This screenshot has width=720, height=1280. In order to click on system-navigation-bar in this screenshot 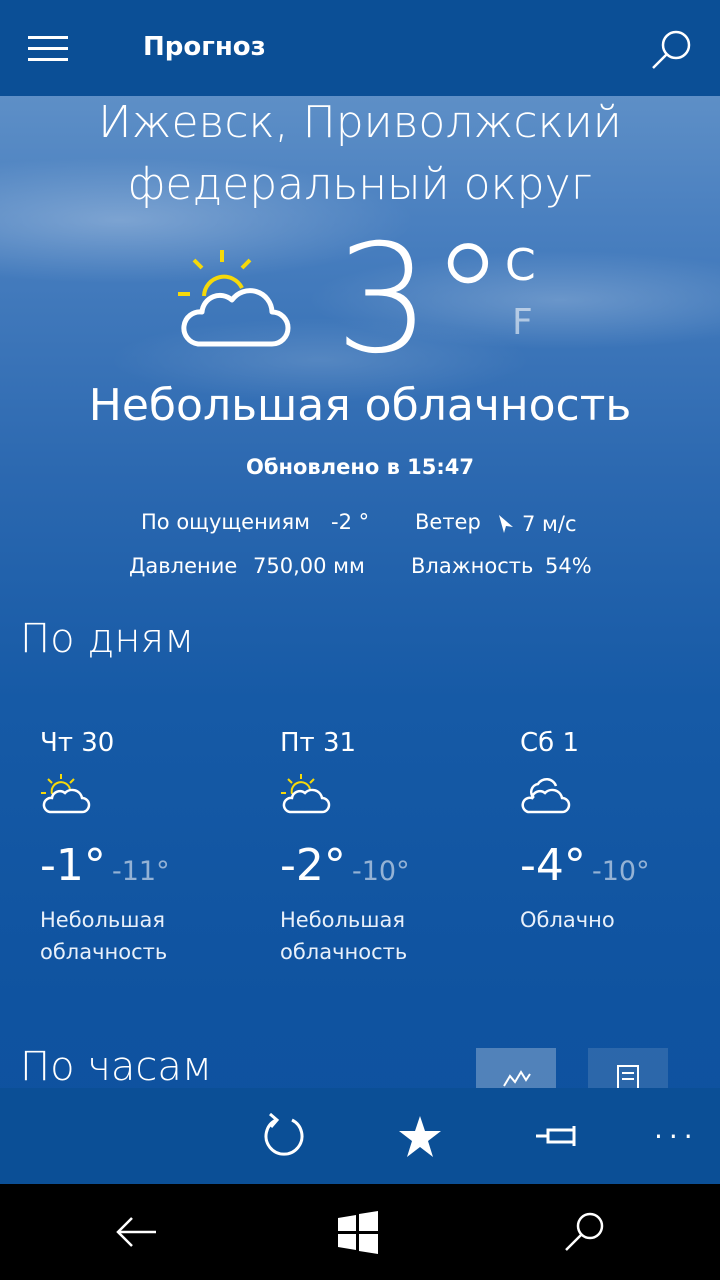, I will do `click(360, 1232)`.